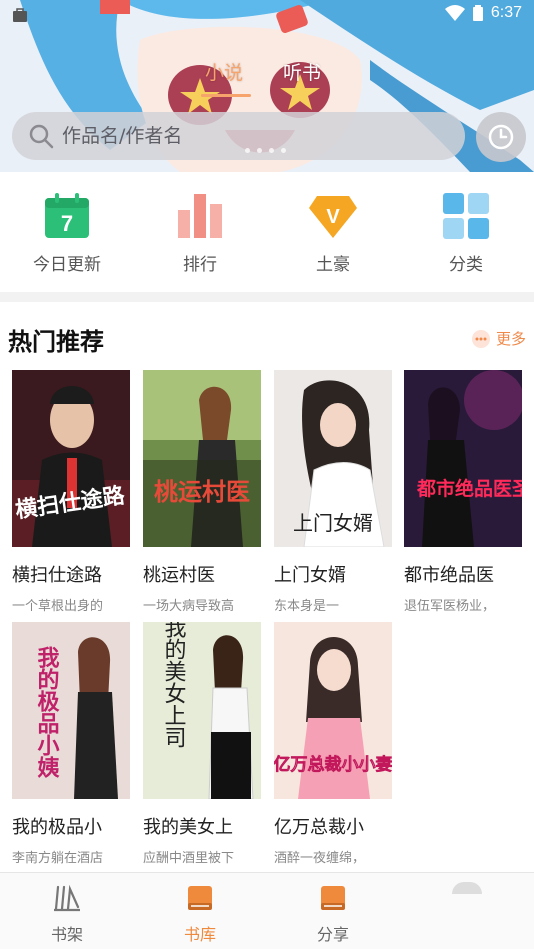  What do you see at coordinates (58, 606) in the screenshot?
I see `book-description: 一个草根出身的` at bounding box center [58, 606].